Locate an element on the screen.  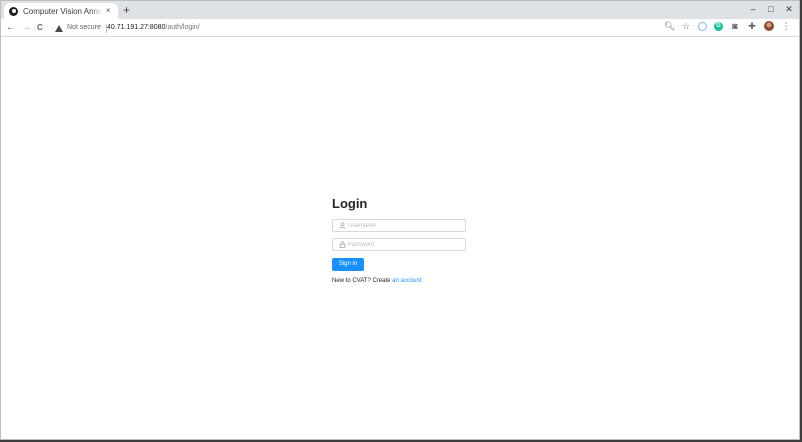
page-title: Login is located at coordinates (350, 203).